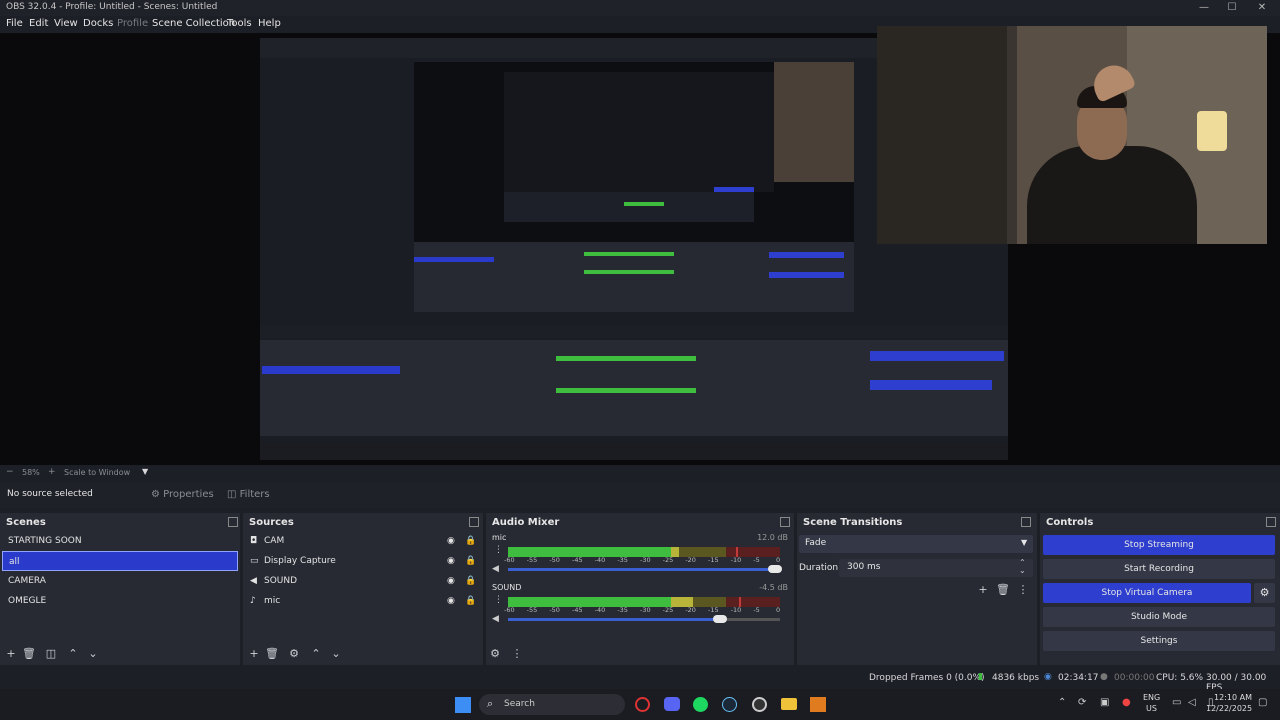  I want to click on studio-mode-button: Studio Mode, so click(1159, 617).